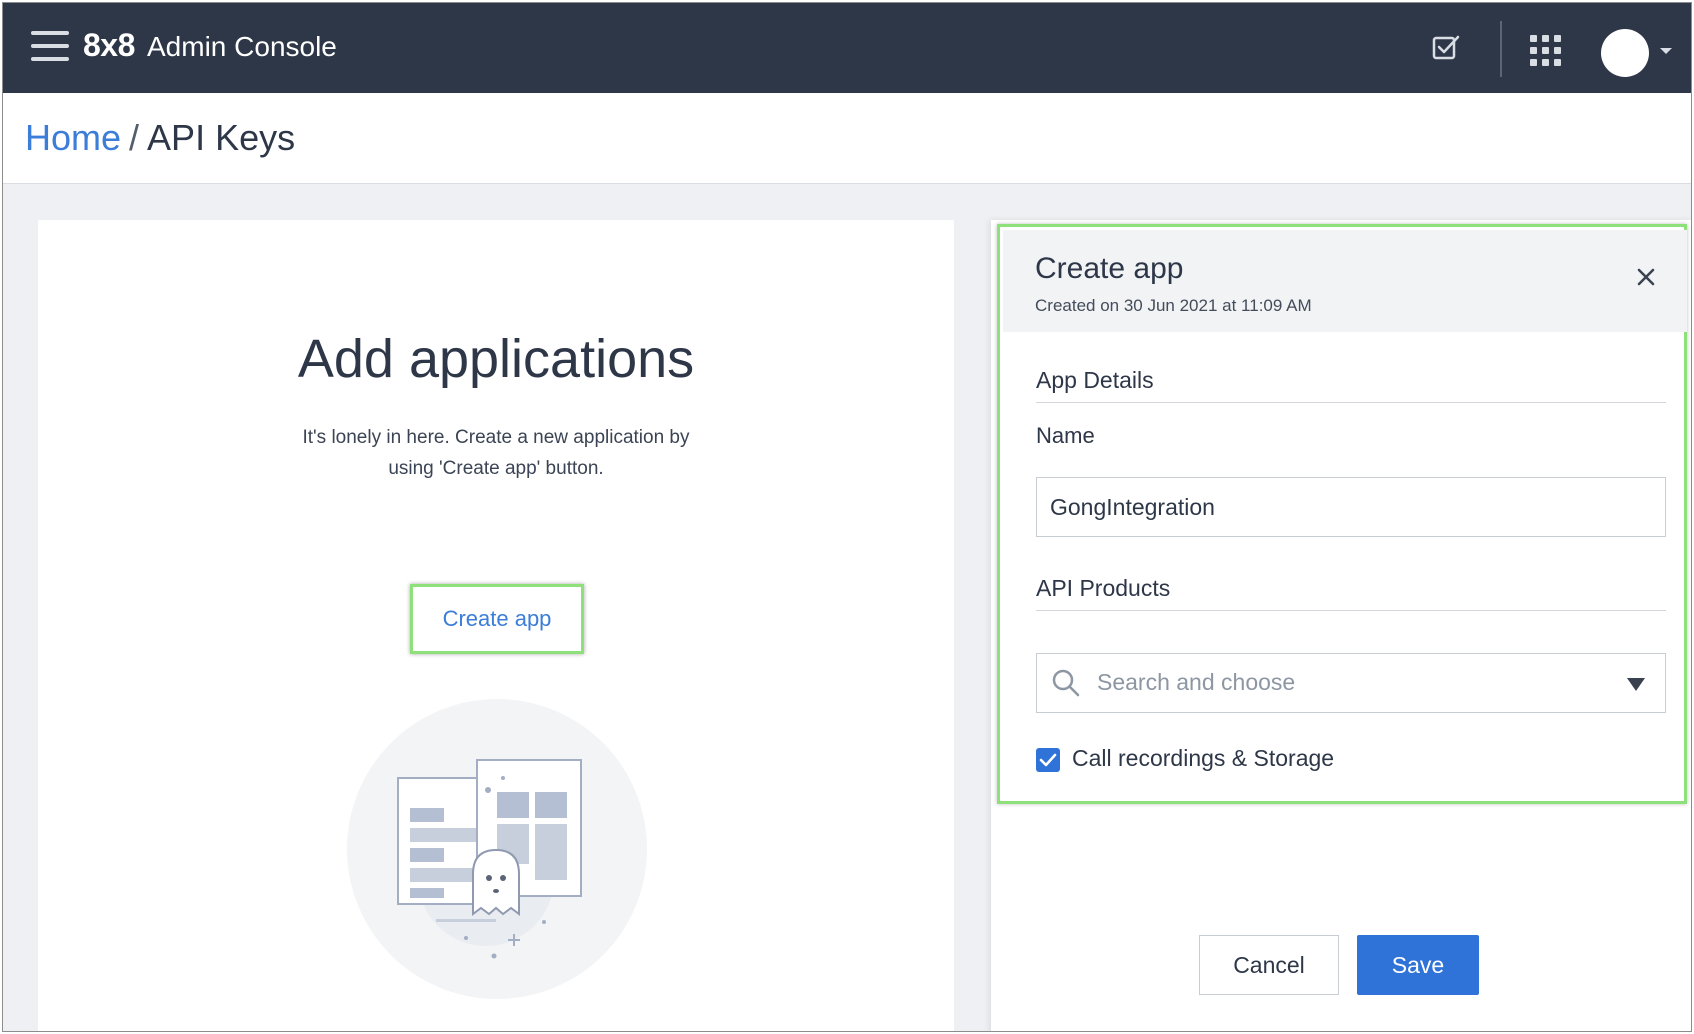 This screenshot has height=1034, width=1694. Describe the element at coordinates (496, 359) in the screenshot. I see `empty-state-title: Add applications` at that location.